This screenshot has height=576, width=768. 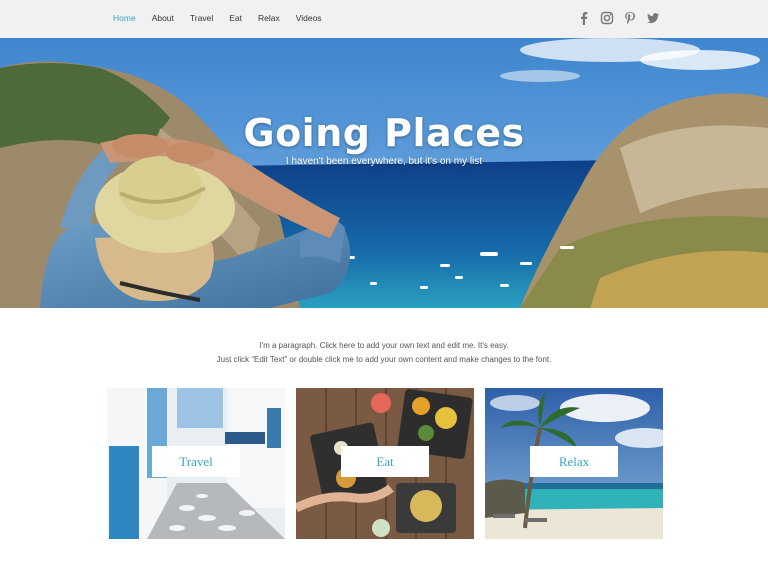 What do you see at coordinates (225, 18) in the screenshot?
I see `main-menu: Home About Travel Eat Relax Videos` at bounding box center [225, 18].